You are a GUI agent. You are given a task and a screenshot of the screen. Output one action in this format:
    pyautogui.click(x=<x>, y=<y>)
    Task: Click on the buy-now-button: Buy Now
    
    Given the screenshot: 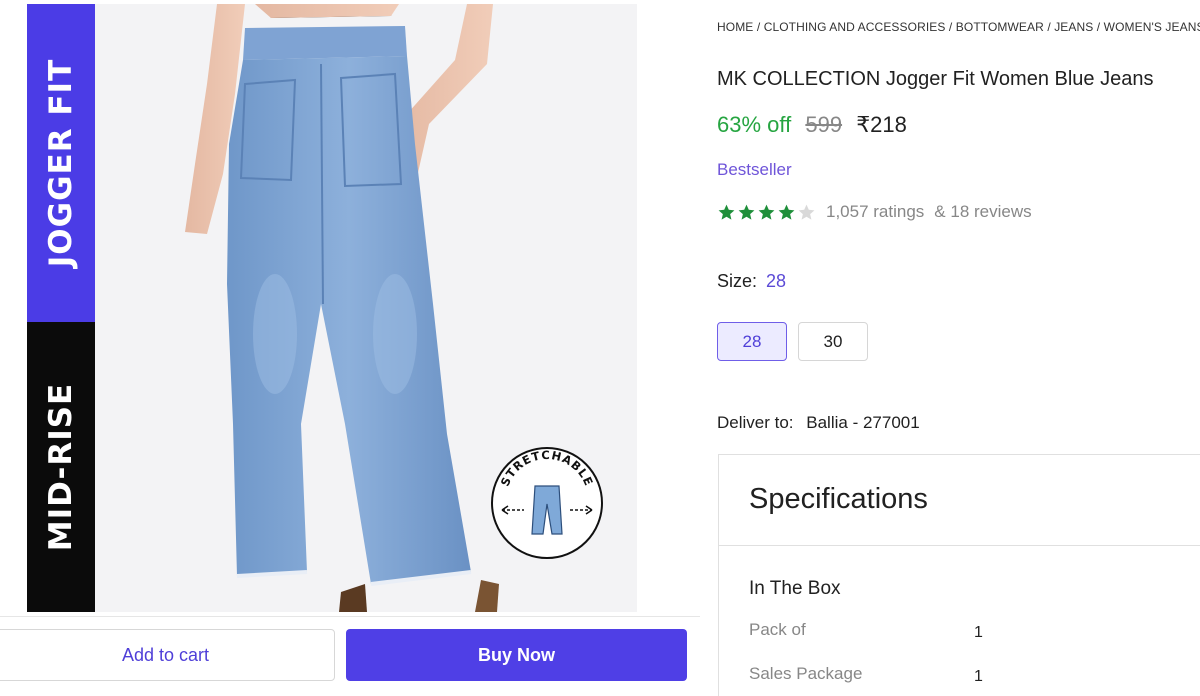 What is the action you would take?
    pyautogui.click(x=516, y=655)
    